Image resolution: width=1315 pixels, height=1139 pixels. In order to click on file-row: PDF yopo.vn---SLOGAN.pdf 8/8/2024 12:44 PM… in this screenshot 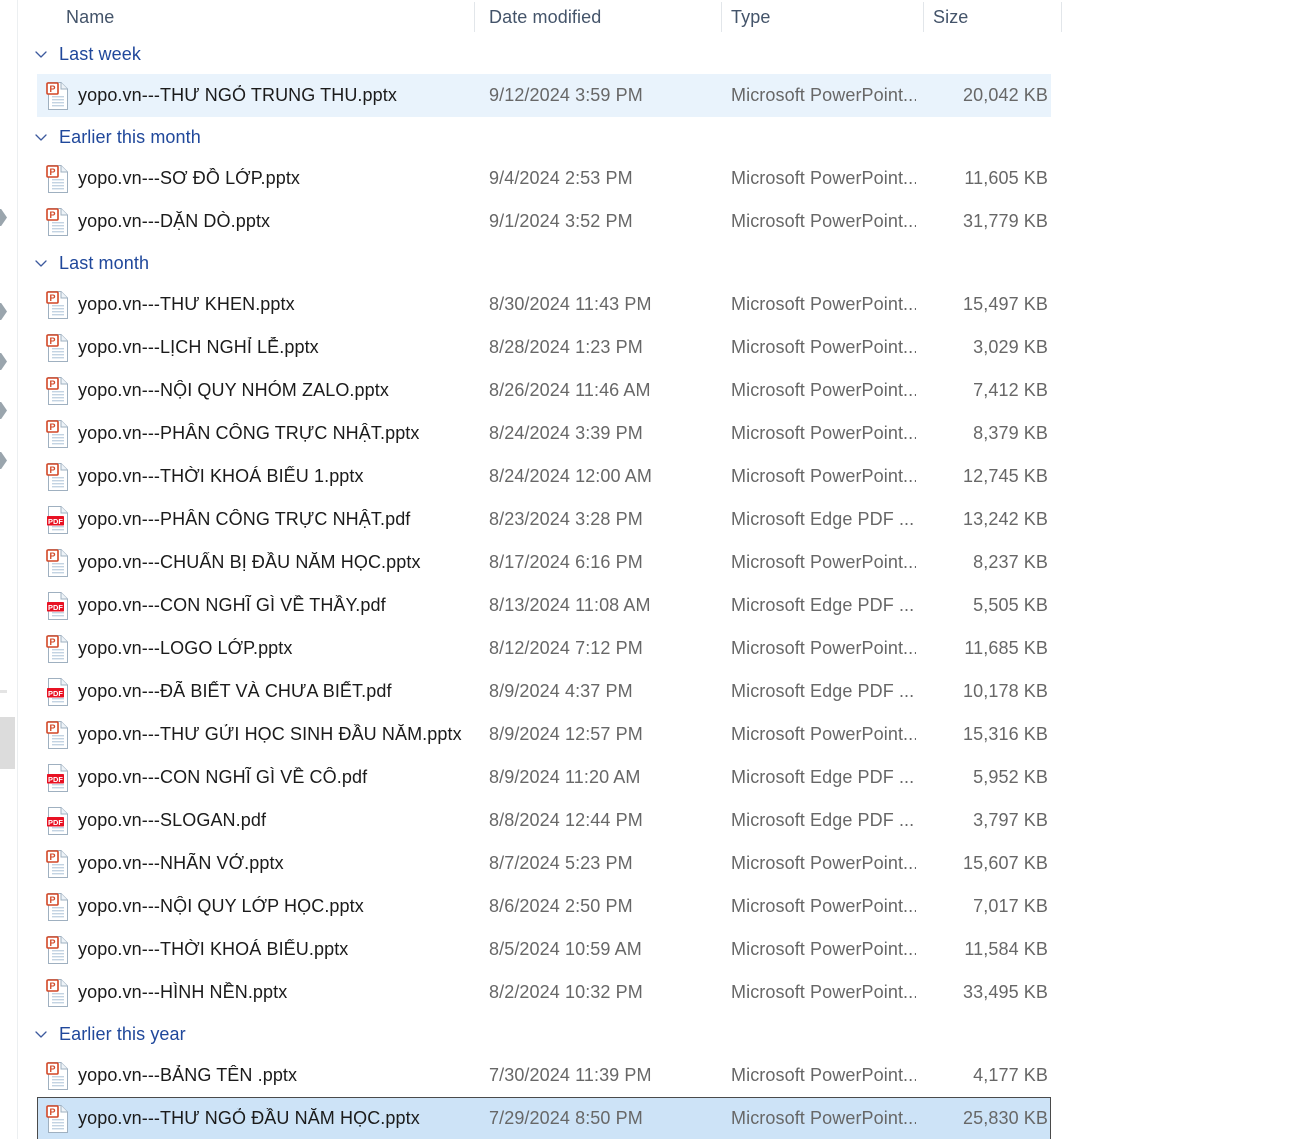, I will do `click(657, 820)`.